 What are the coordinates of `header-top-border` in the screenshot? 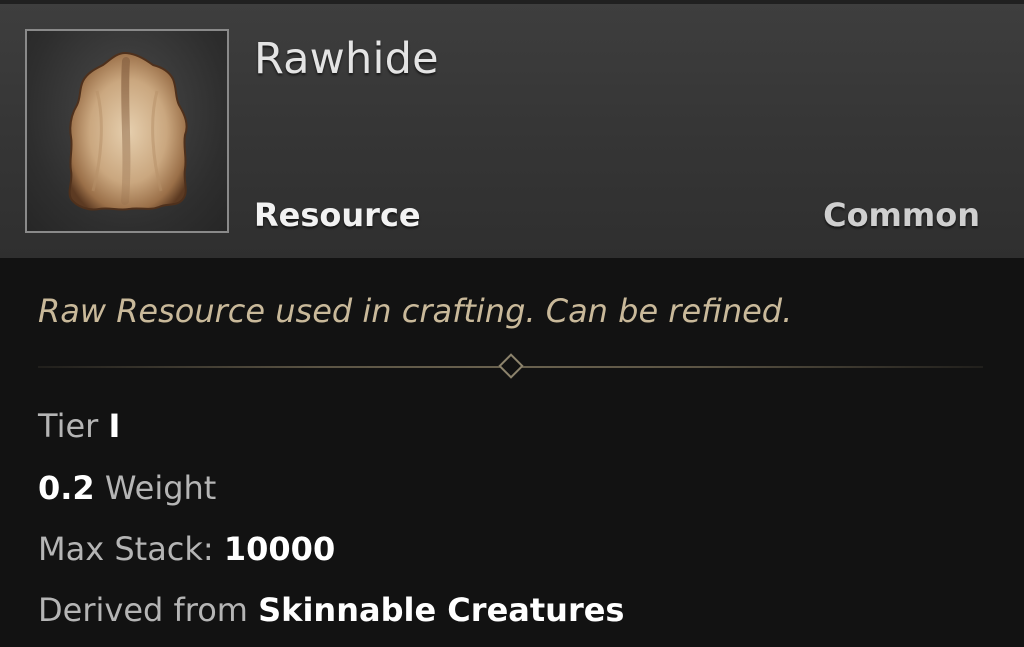 It's located at (512, 2).